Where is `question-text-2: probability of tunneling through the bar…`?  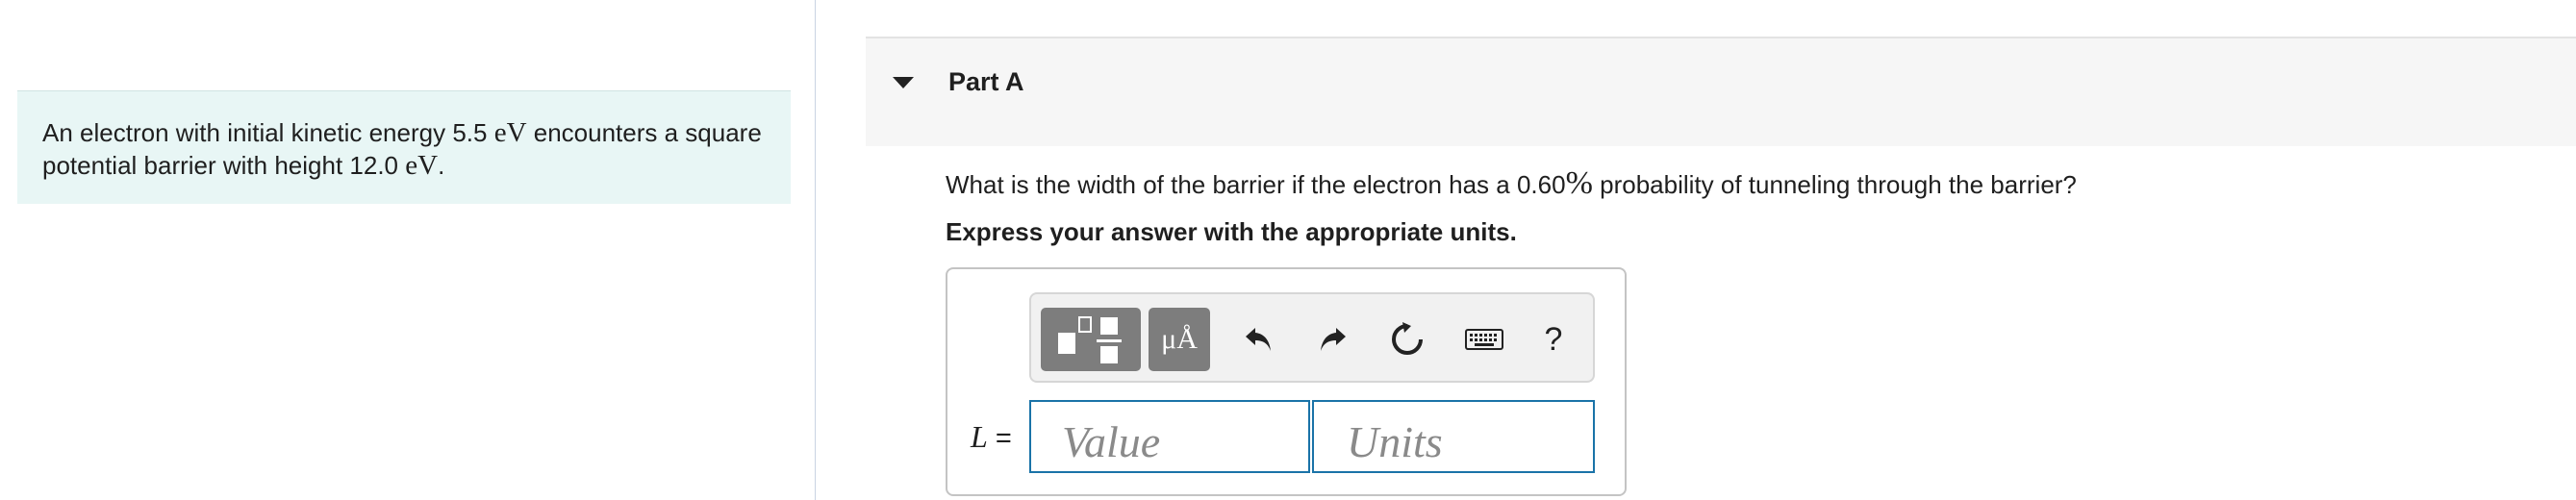 question-text-2: probability of tunneling through the bar… is located at coordinates (1835, 184).